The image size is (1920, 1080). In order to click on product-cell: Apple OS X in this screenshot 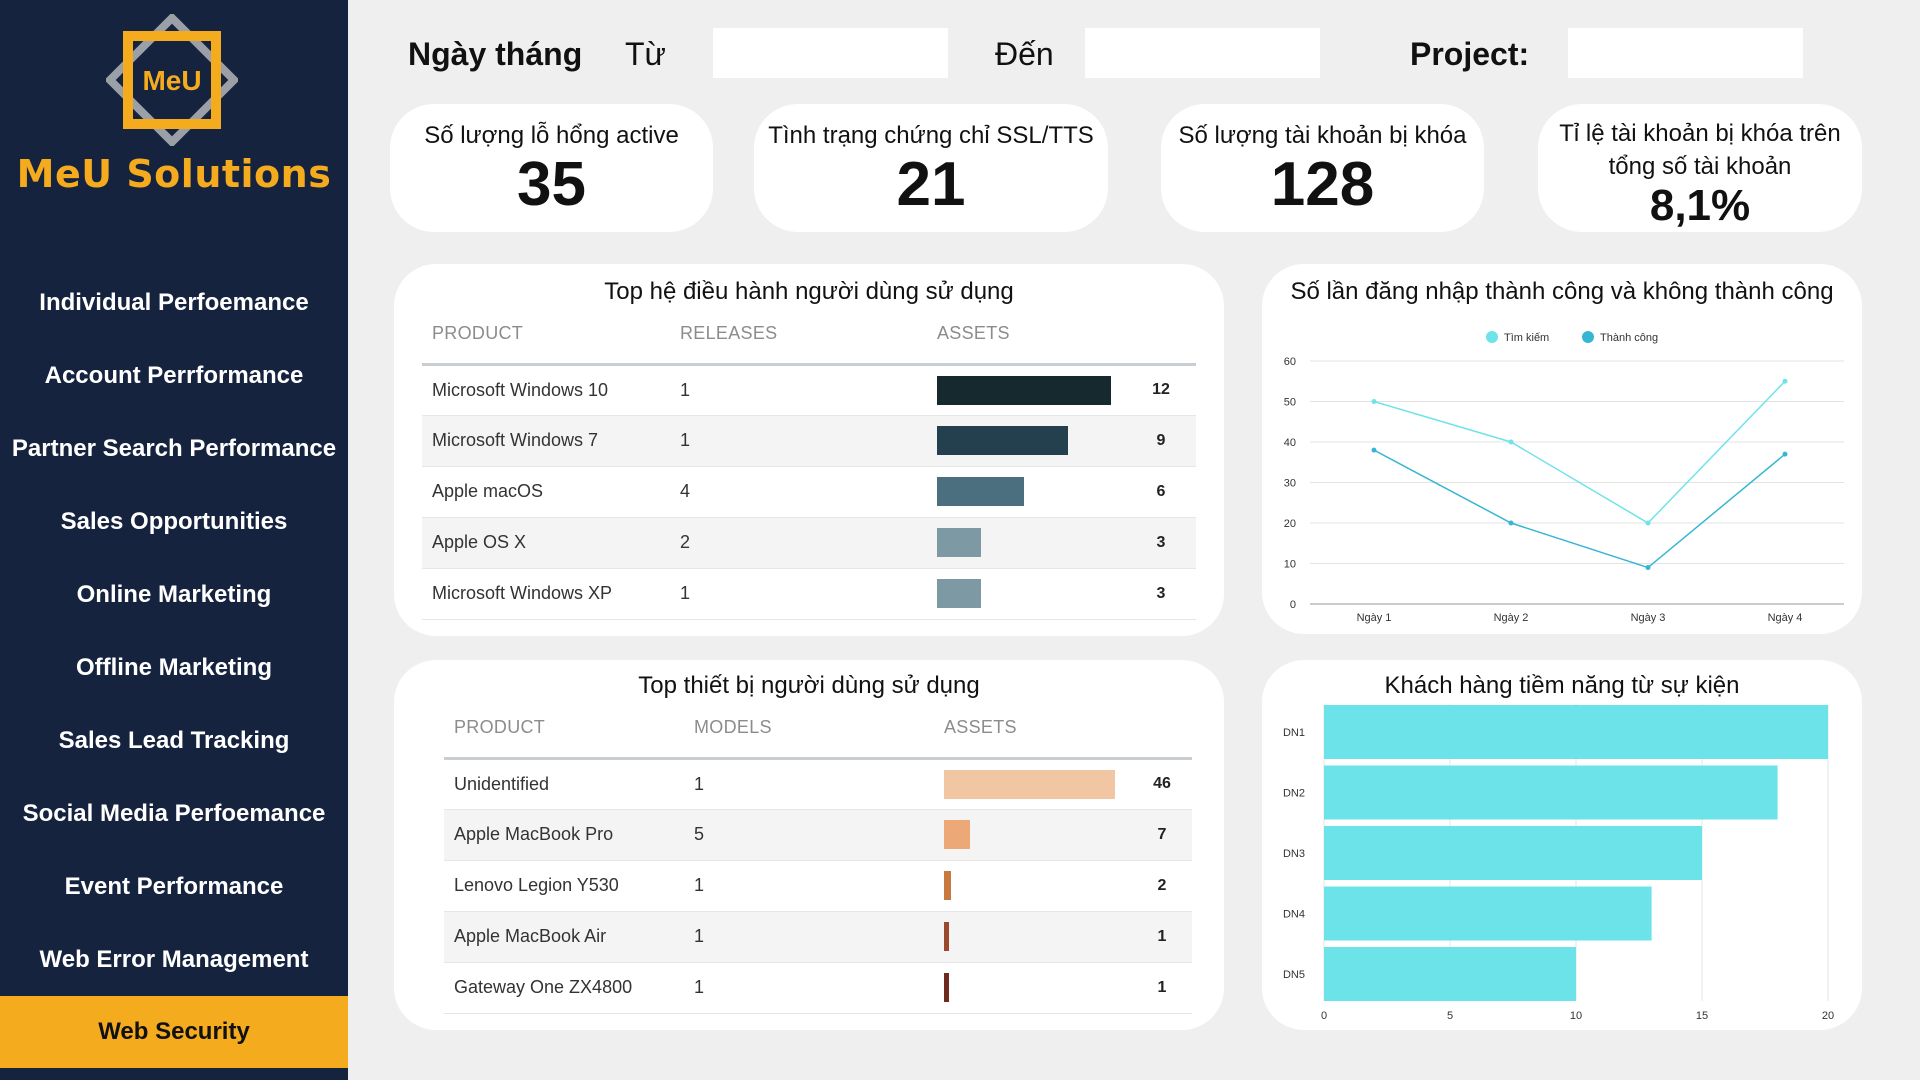, I will do `click(551, 543)`.